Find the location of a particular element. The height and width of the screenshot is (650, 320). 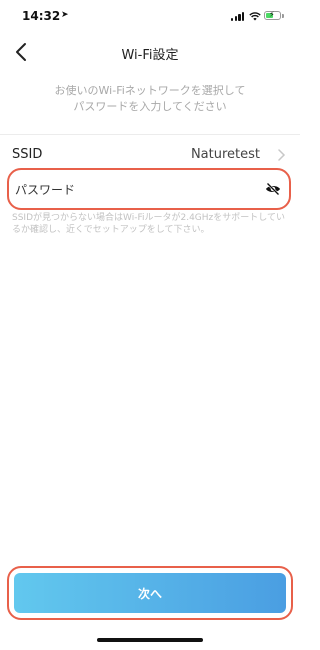

instruction-text: お使いのWi-Fiネットワークを選択して パスワードを入力してください is located at coordinates (150, 99).